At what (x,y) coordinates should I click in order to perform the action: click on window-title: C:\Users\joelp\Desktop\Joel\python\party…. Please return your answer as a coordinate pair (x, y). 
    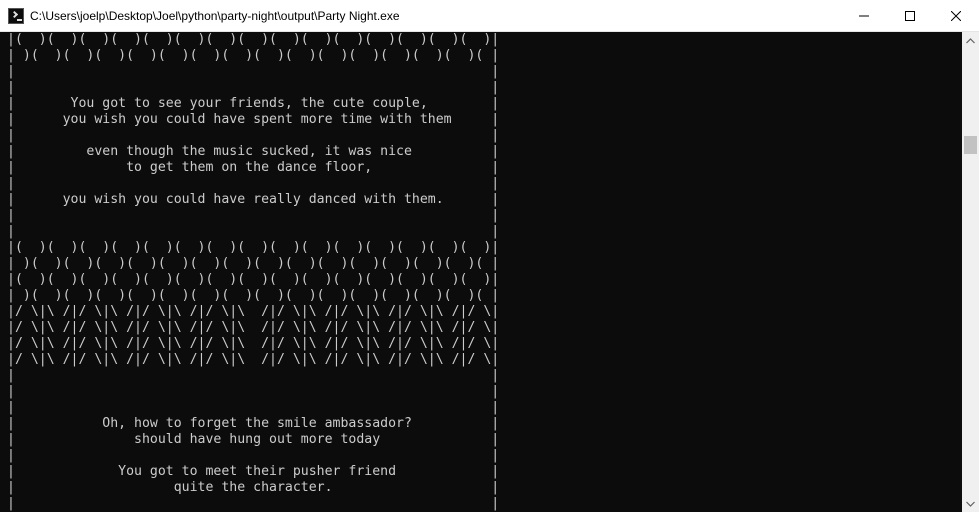
    Looking at the image, I should click on (215, 15).